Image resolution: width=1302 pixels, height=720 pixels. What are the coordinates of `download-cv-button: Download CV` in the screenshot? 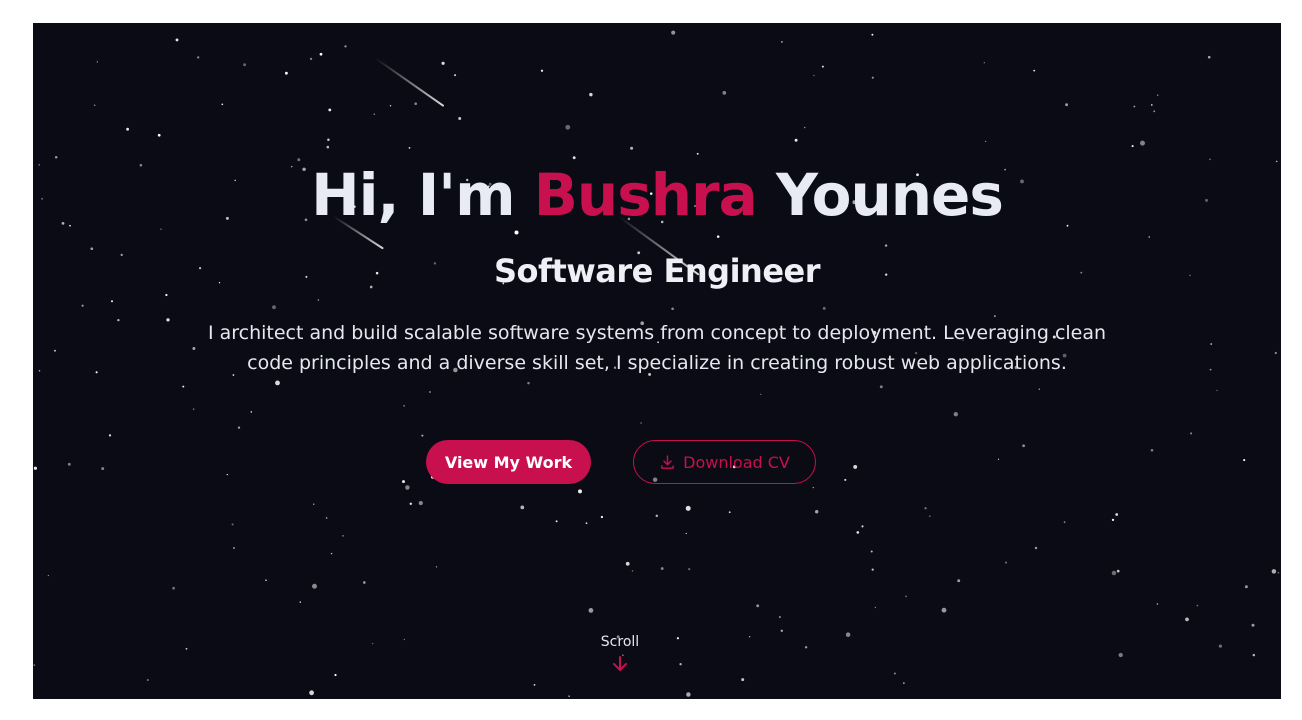 It's located at (724, 462).